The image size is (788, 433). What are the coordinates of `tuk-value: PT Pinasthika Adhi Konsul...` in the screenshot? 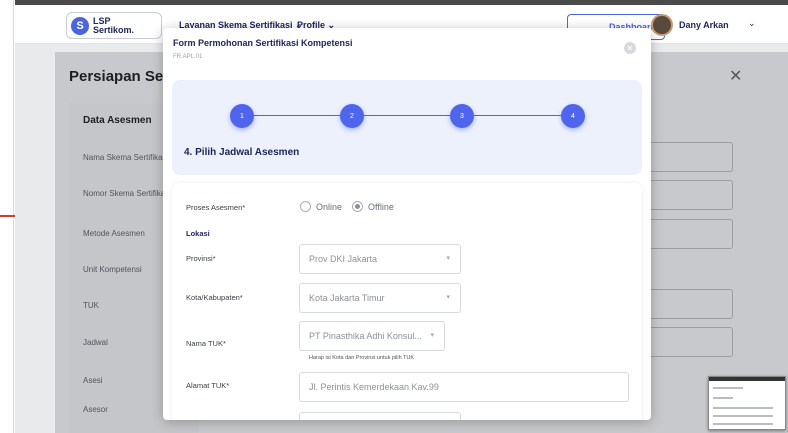 It's located at (365, 336).